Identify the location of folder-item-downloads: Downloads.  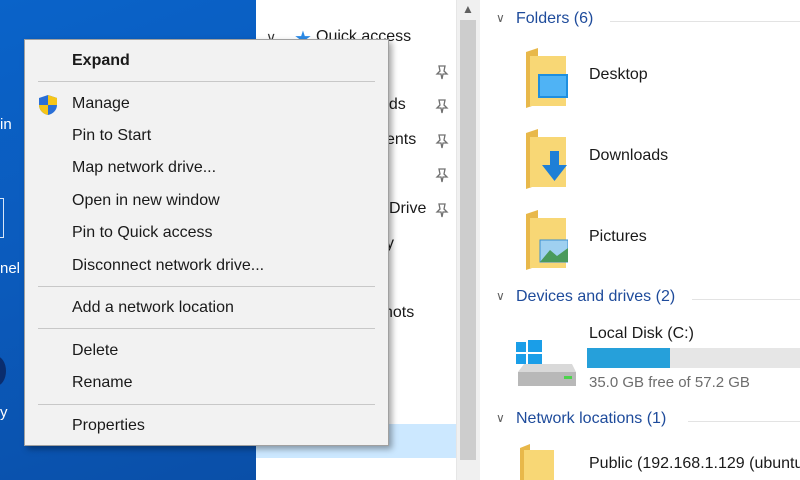
(659, 162).